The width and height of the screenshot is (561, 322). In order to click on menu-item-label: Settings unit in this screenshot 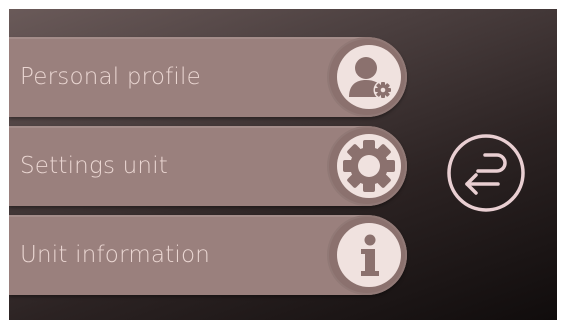, I will do `click(94, 166)`.